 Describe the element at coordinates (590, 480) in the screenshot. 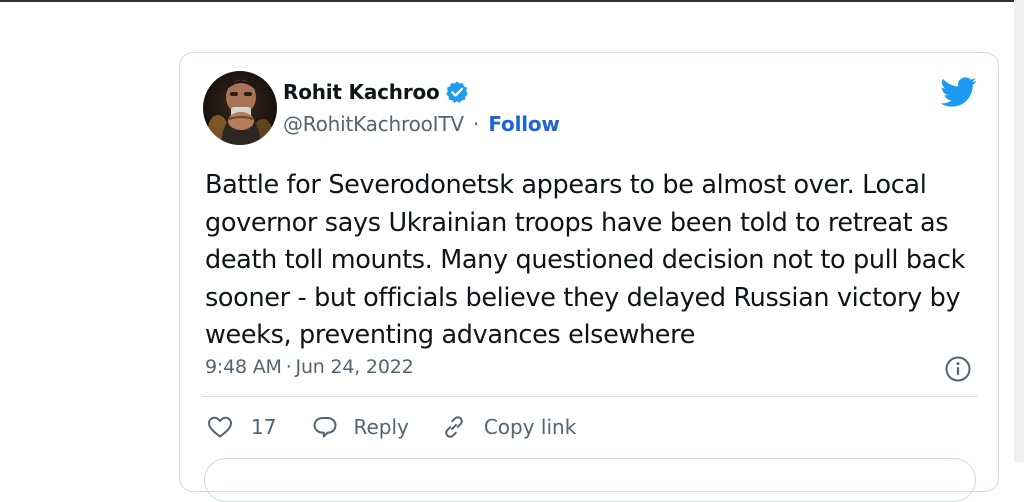

I see `read-replies-button` at that location.